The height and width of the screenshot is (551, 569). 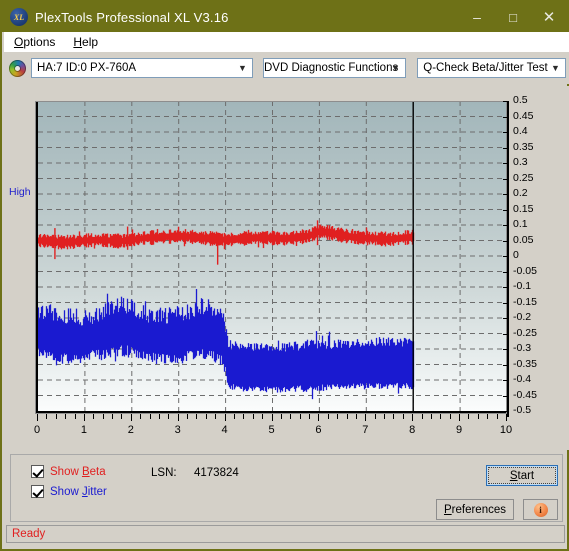 I want to click on info-button: i, so click(x=540, y=509).